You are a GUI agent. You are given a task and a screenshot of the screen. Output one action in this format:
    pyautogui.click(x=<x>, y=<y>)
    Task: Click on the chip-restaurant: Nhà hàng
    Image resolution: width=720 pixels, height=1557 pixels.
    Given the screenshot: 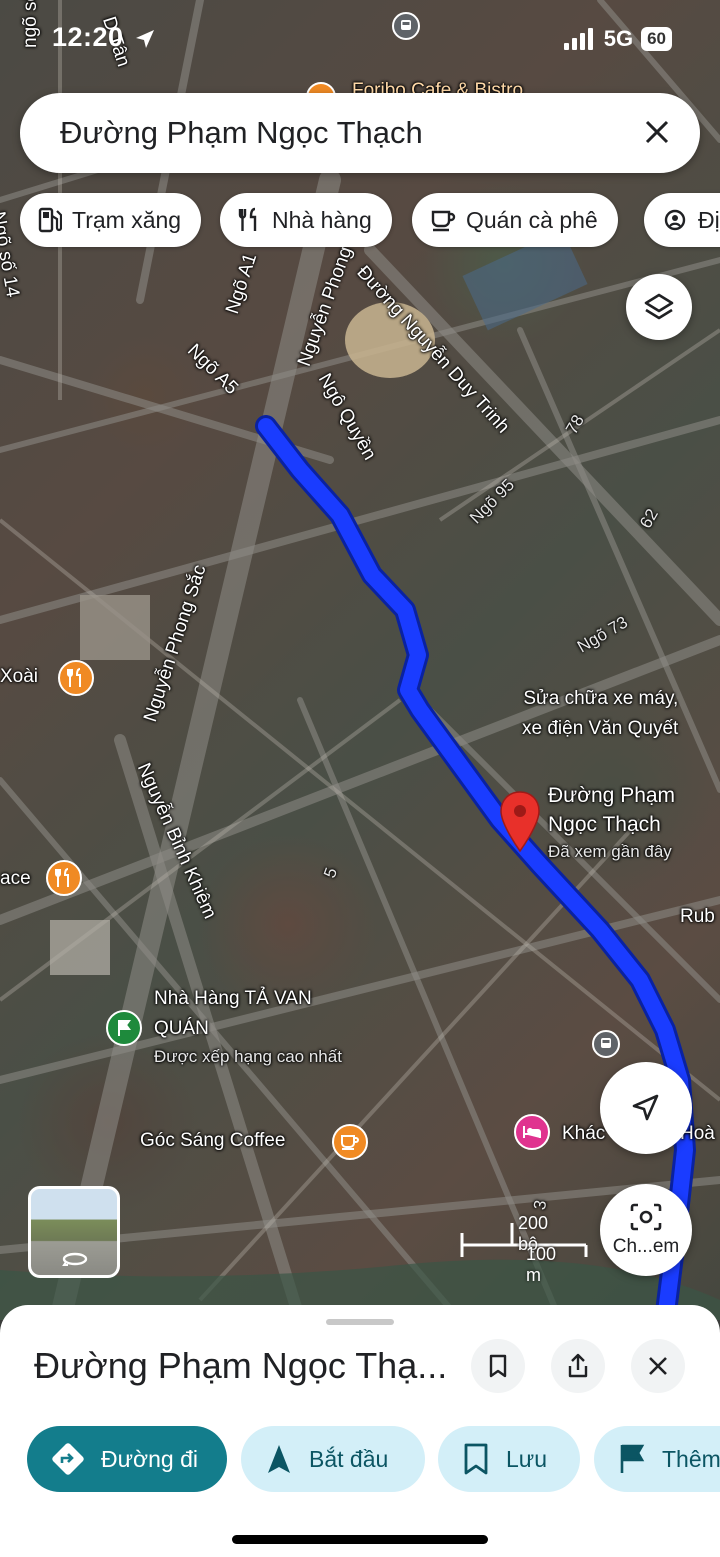 What is the action you would take?
    pyautogui.click(x=306, y=220)
    